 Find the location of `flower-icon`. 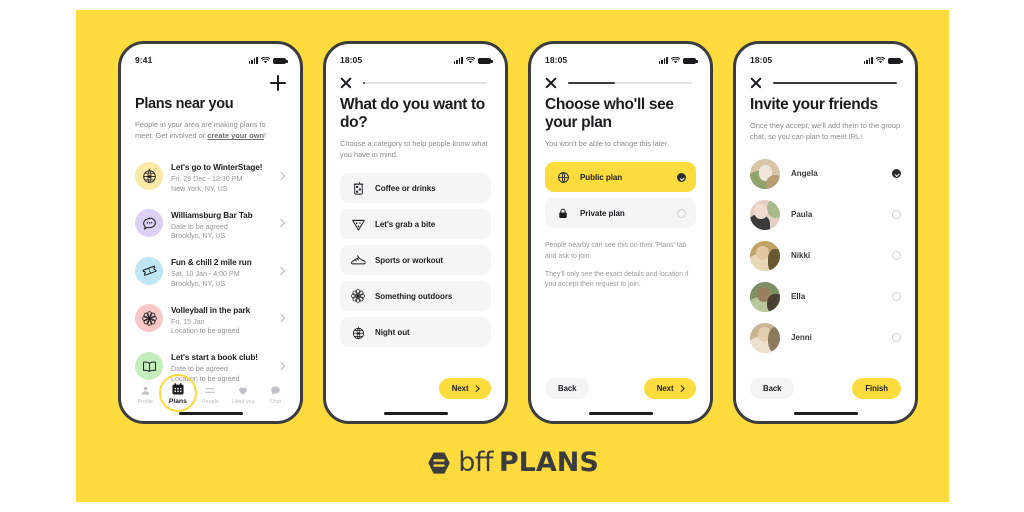

flower-icon is located at coordinates (149, 318).